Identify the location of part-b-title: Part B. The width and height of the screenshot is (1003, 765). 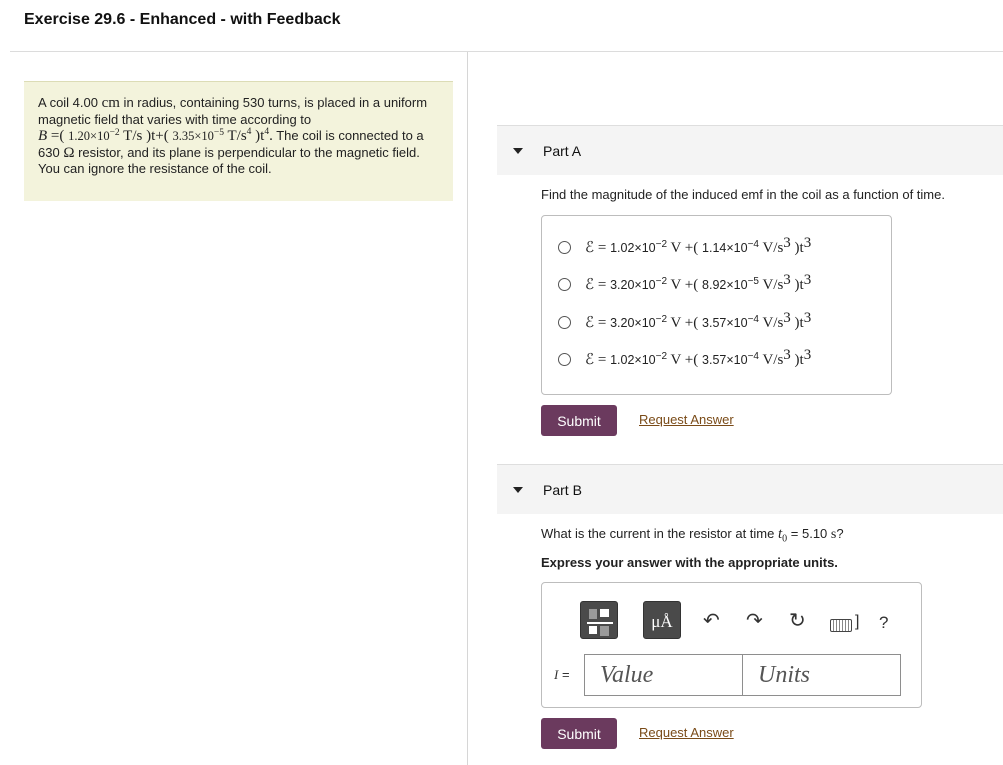
(562, 490).